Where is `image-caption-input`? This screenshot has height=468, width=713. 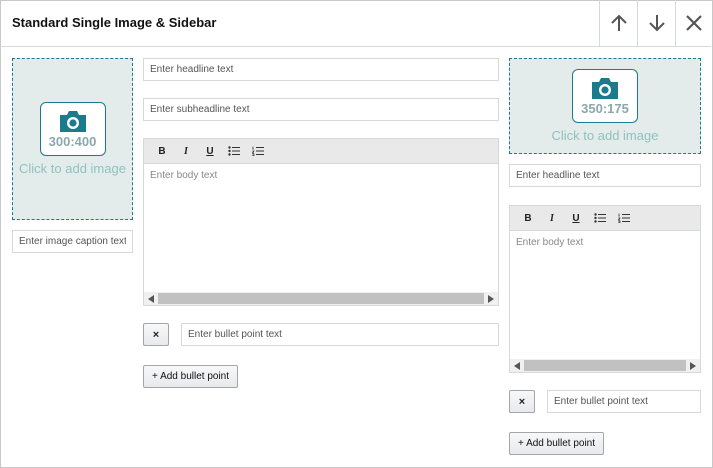
image-caption-input is located at coordinates (72, 241).